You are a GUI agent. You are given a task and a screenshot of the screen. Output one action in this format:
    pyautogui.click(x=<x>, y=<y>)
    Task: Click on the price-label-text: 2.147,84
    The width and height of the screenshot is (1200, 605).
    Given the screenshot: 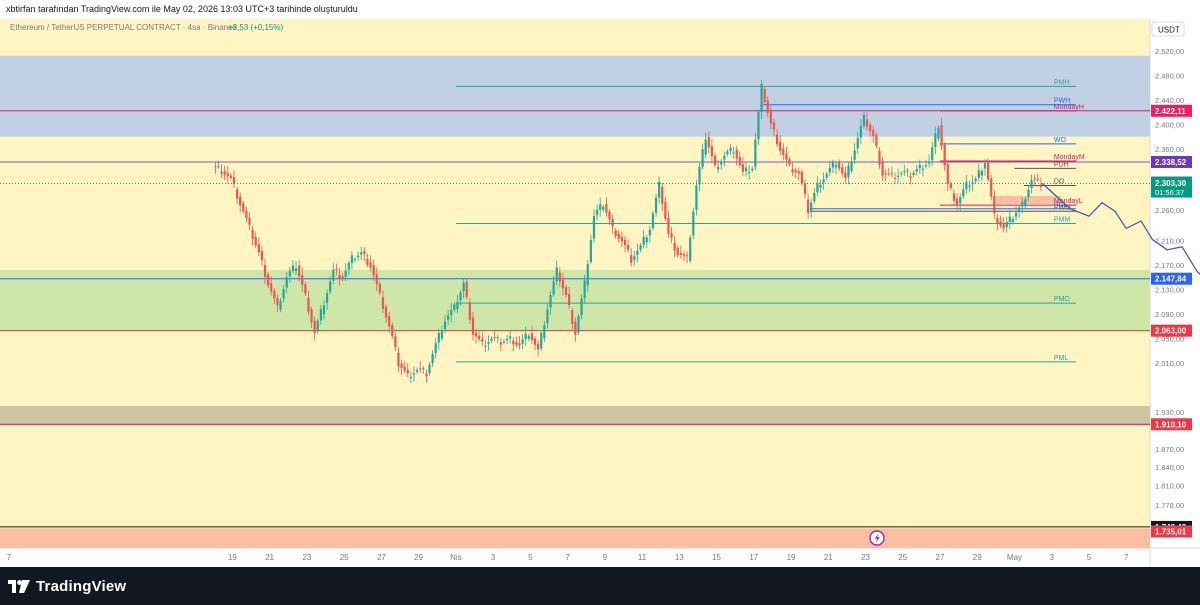 What is the action you would take?
    pyautogui.click(x=1171, y=279)
    